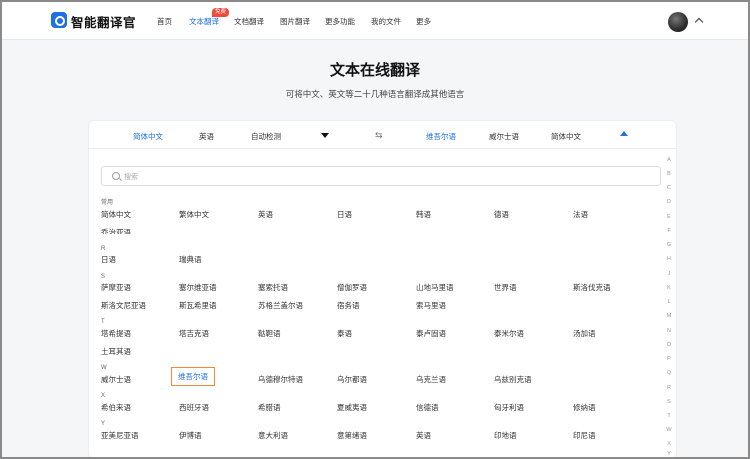 This screenshot has height=459, width=750. I want to click on lang-item: 世界语, so click(505, 287).